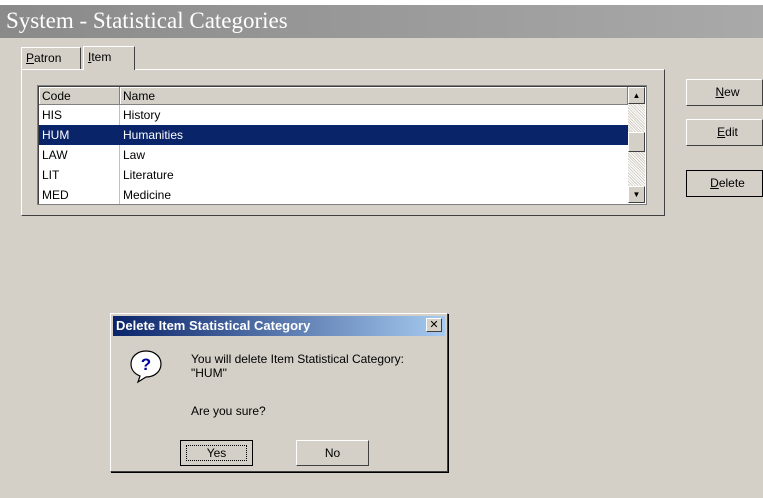 The width and height of the screenshot is (763, 498). What do you see at coordinates (109, 58) in the screenshot?
I see `tab-item: Item` at bounding box center [109, 58].